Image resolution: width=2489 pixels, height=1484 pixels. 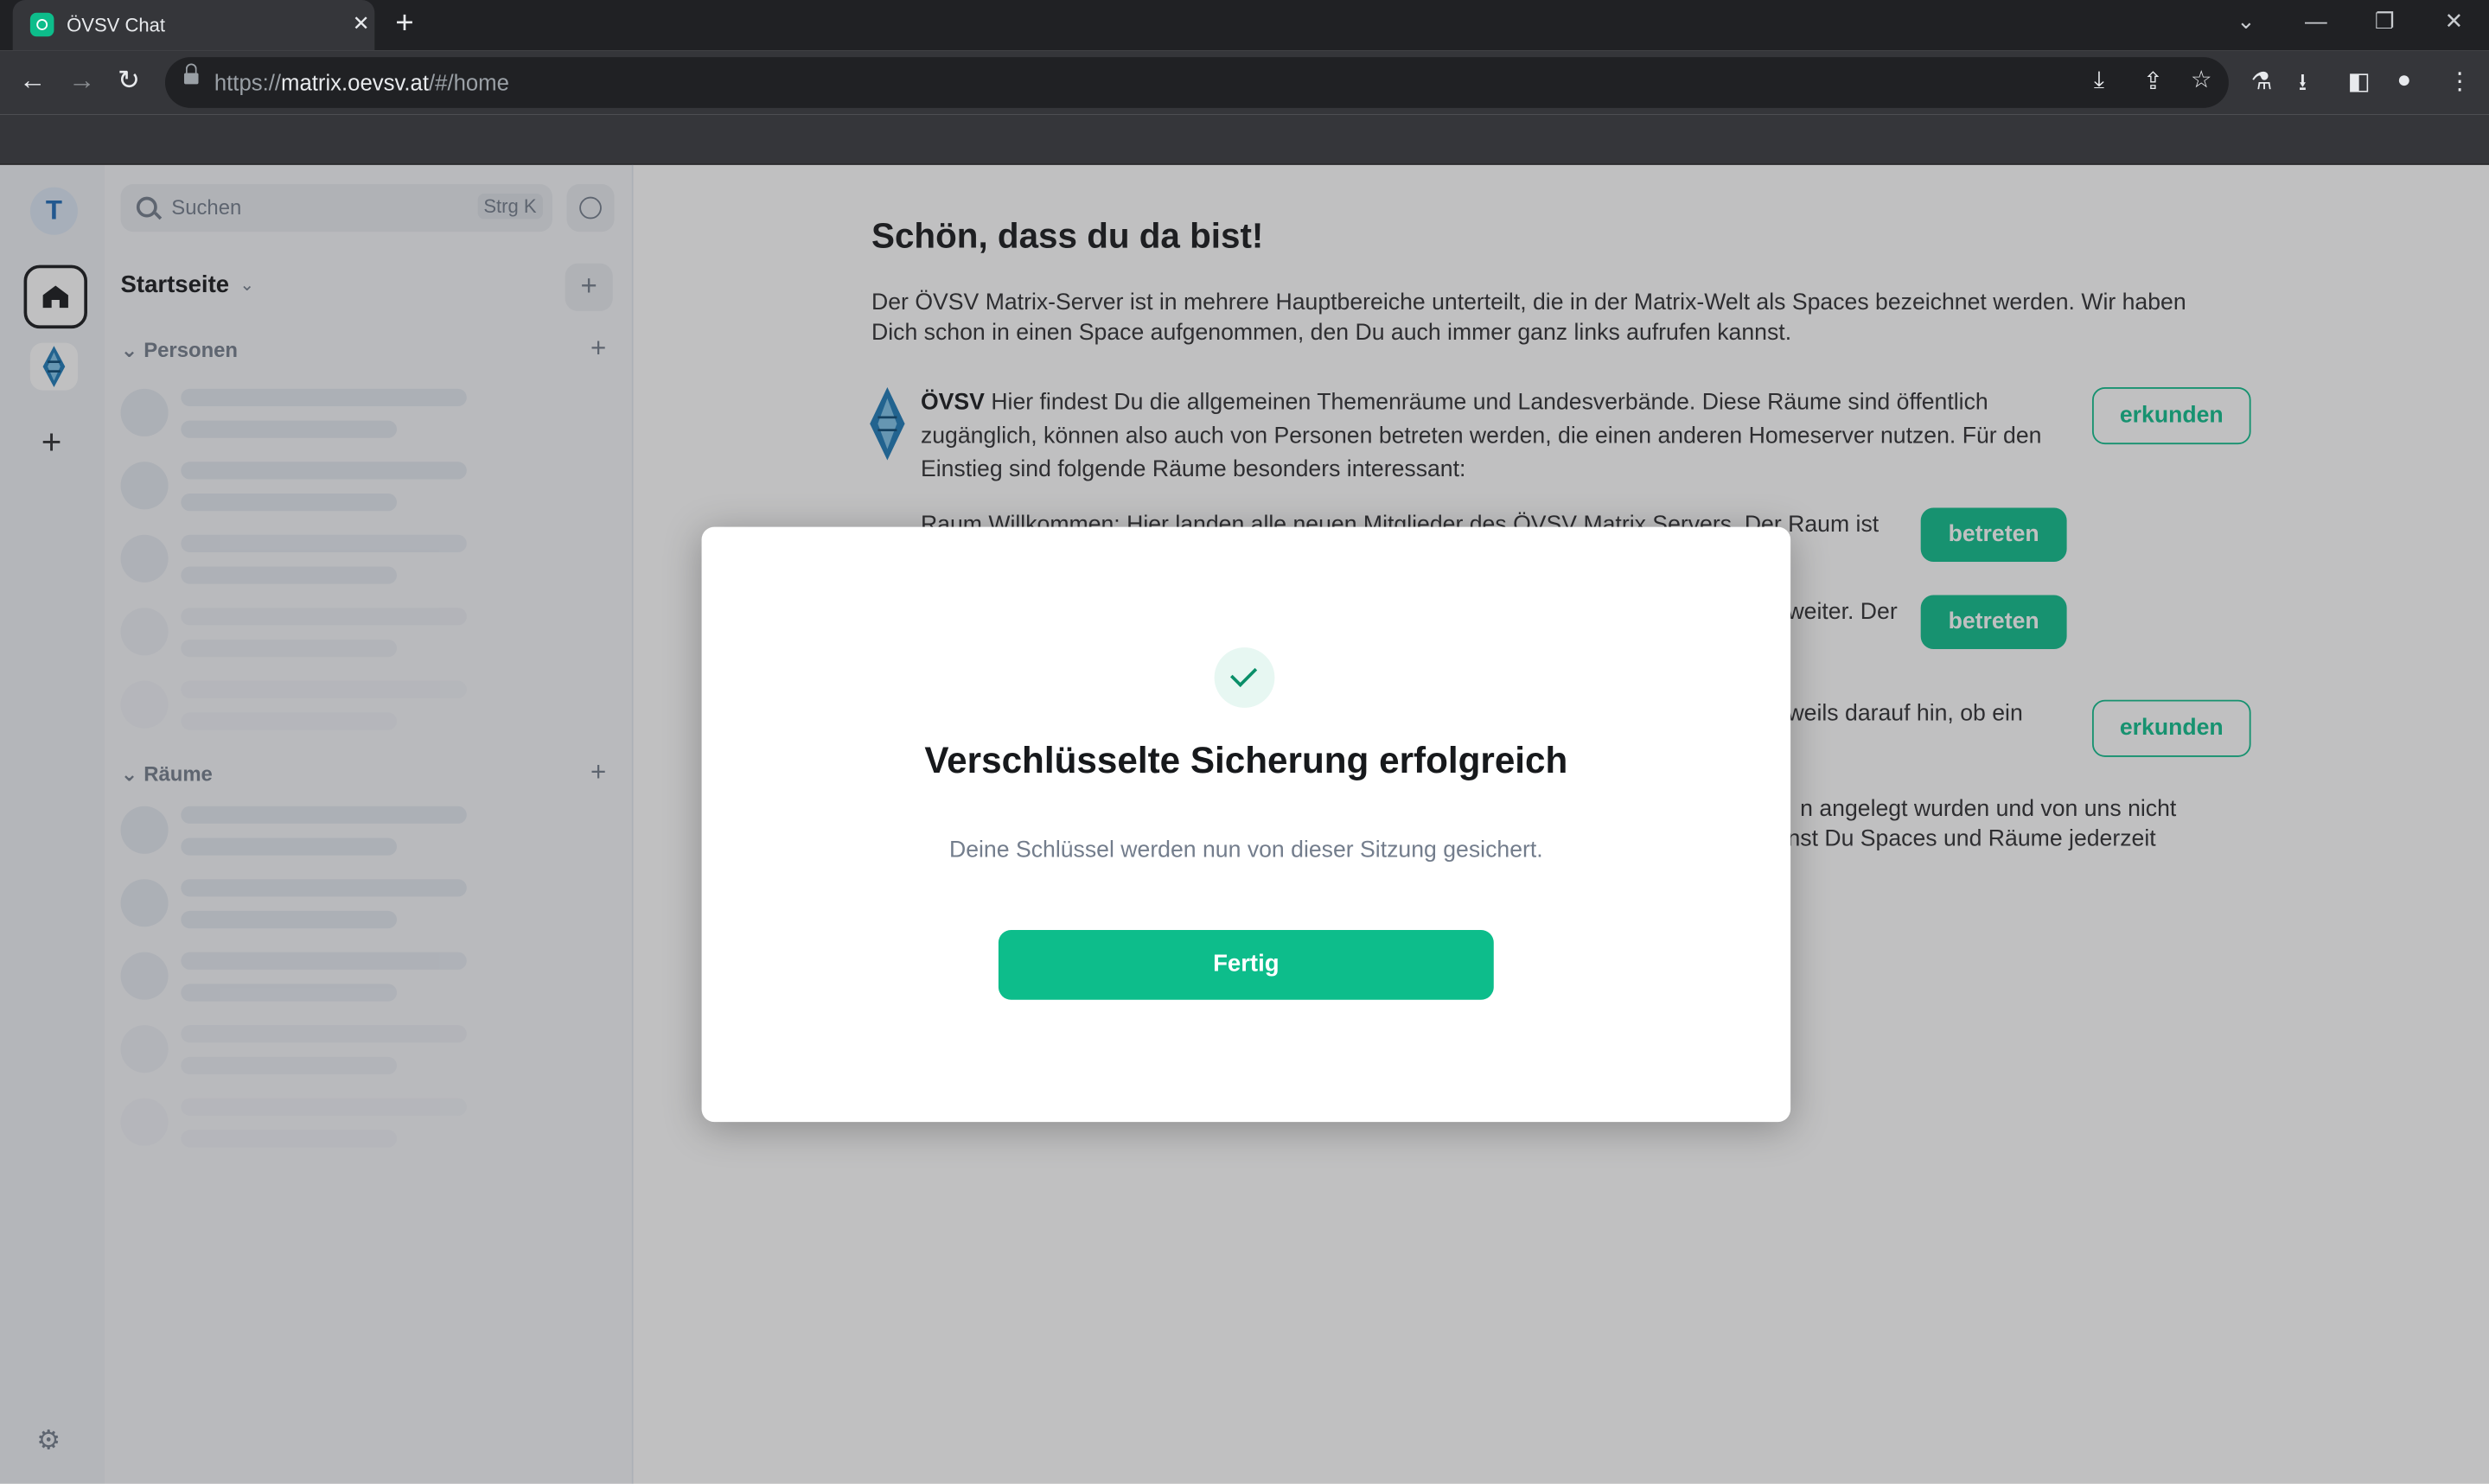 I want to click on share-icon: ⇪, so click(x=2153, y=81).